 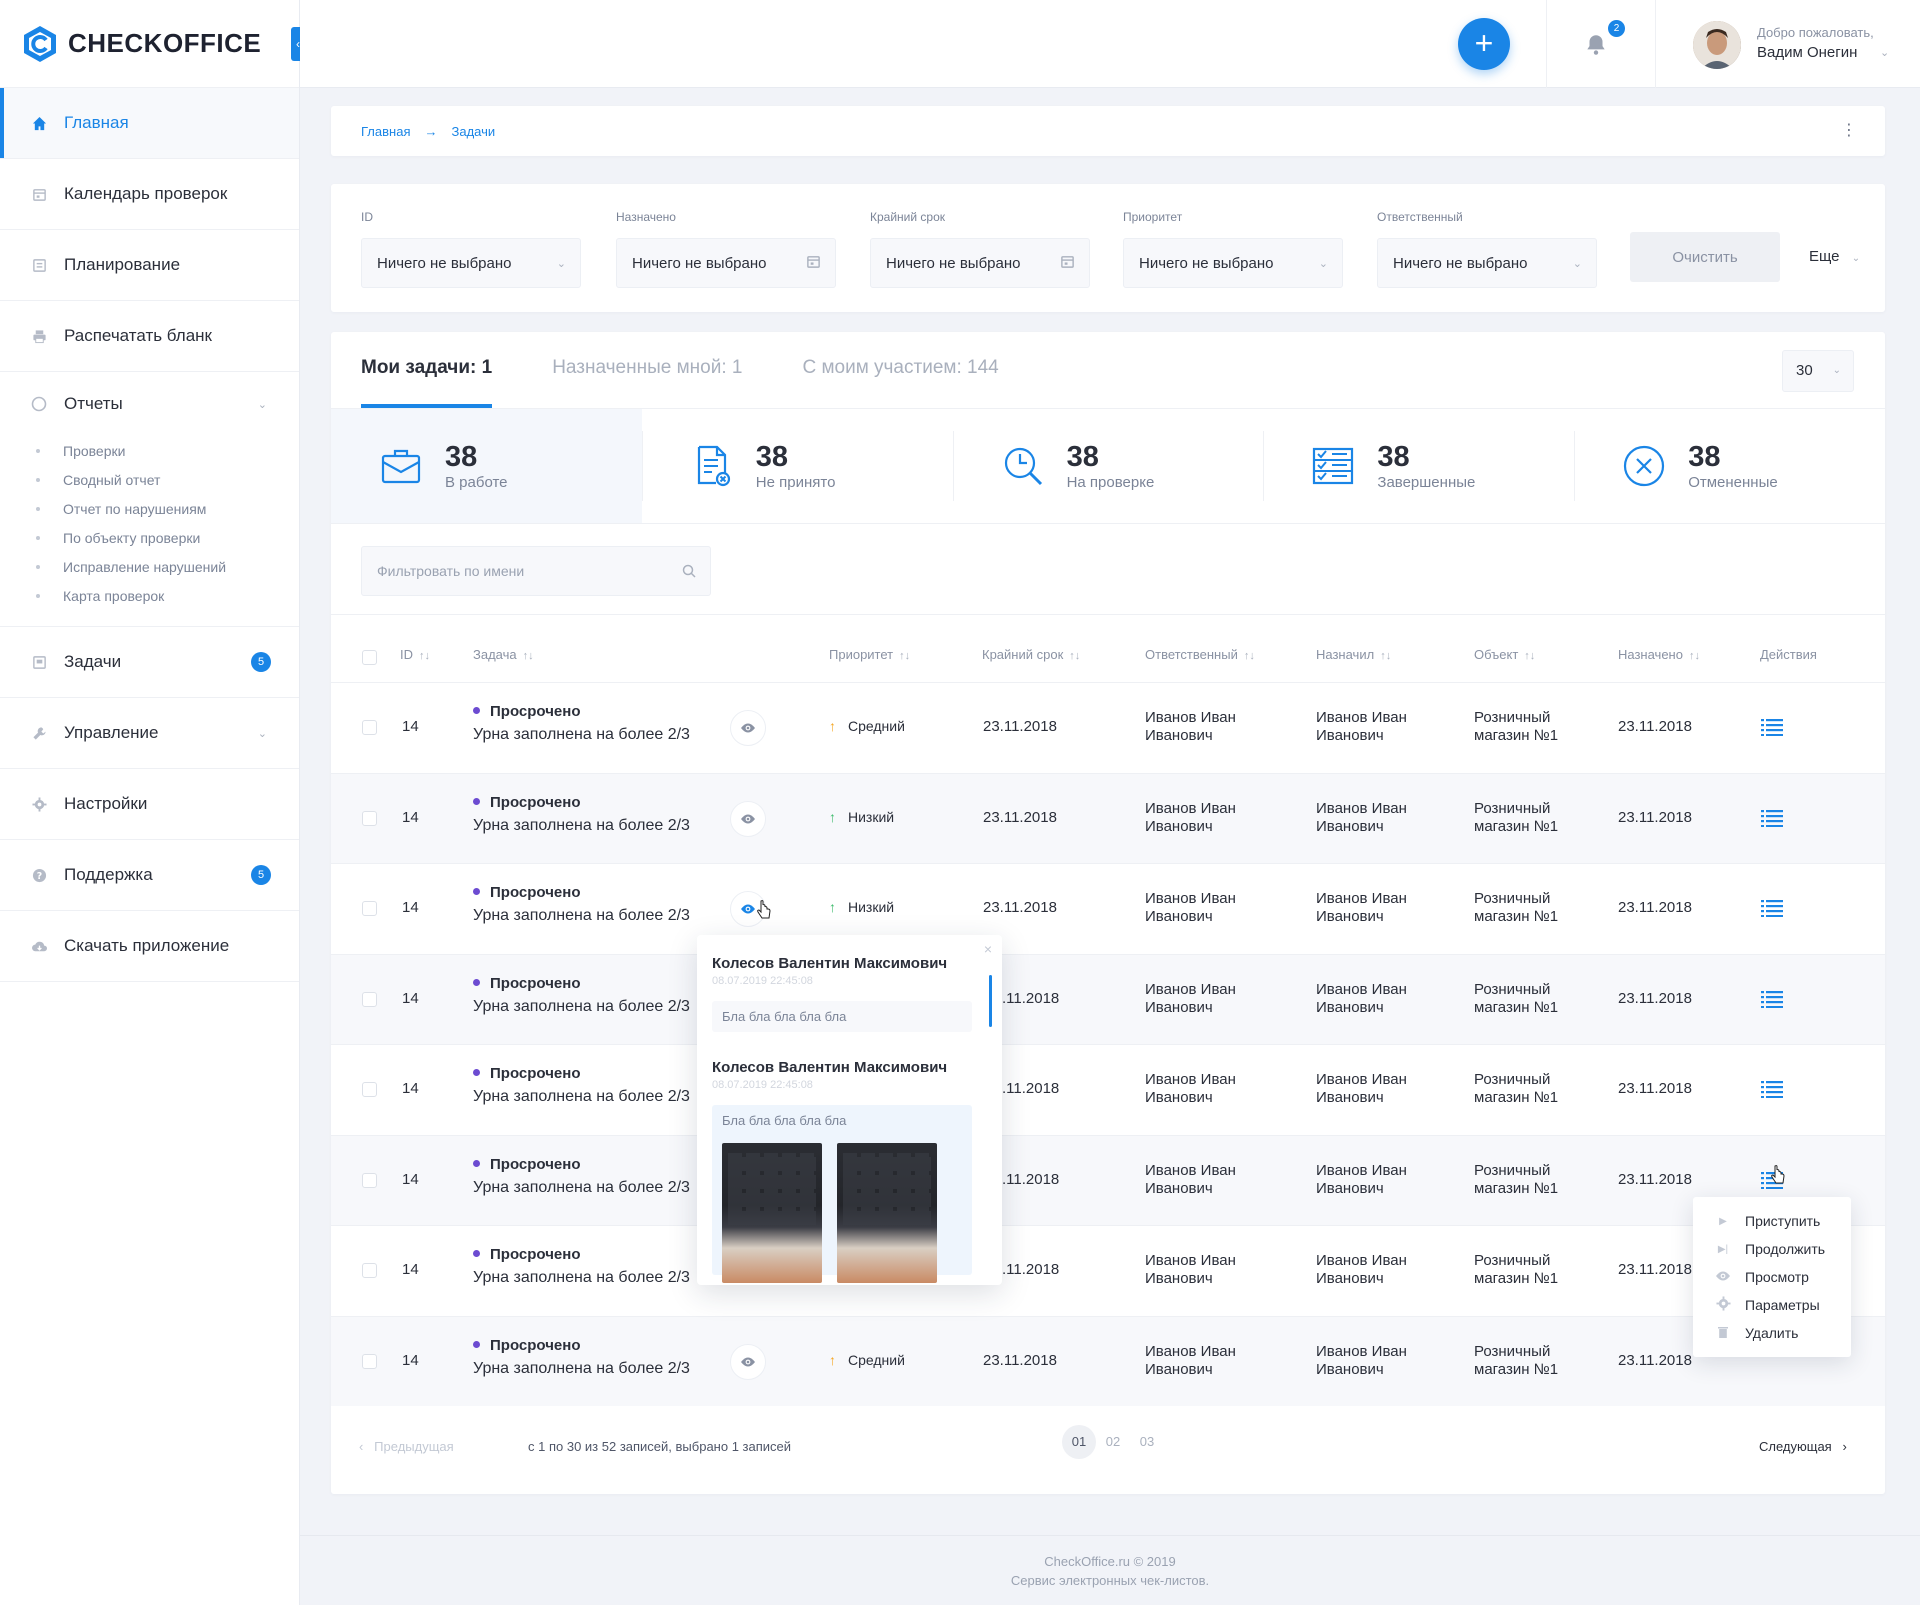 I want to click on sidebar-item-reports: Отчеты ⌄, so click(x=149, y=404).